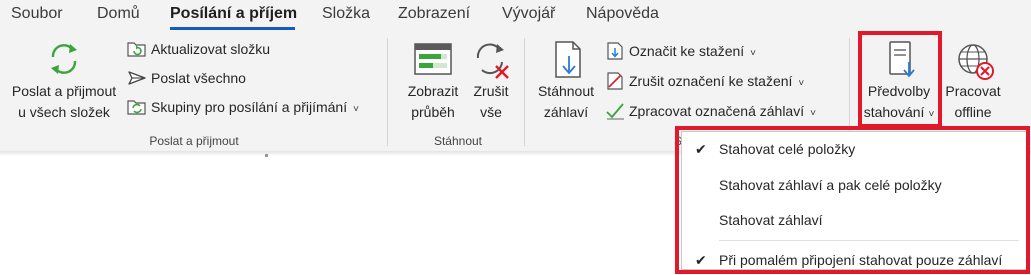  I want to click on send-all-label: Poslat všechno, so click(198, 78).